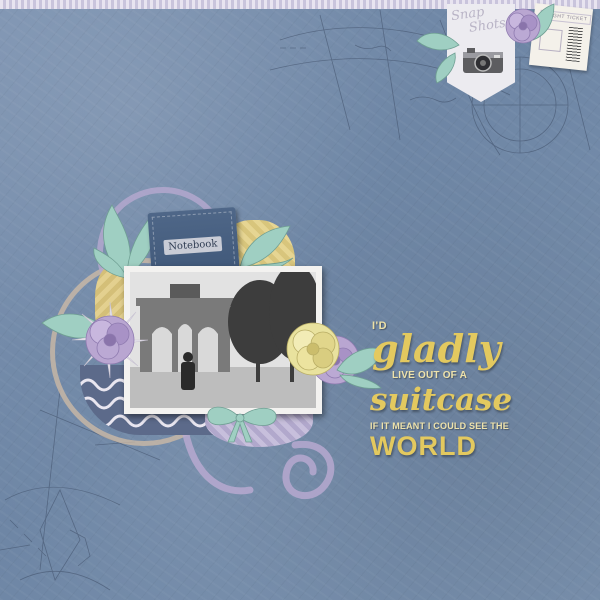 Image resolution: width=600 pixels, height=600 pixels. What do you see at coordinates (483, 60) in the screenshot?
I see `camera-icon` at bounding box center [483, 60].